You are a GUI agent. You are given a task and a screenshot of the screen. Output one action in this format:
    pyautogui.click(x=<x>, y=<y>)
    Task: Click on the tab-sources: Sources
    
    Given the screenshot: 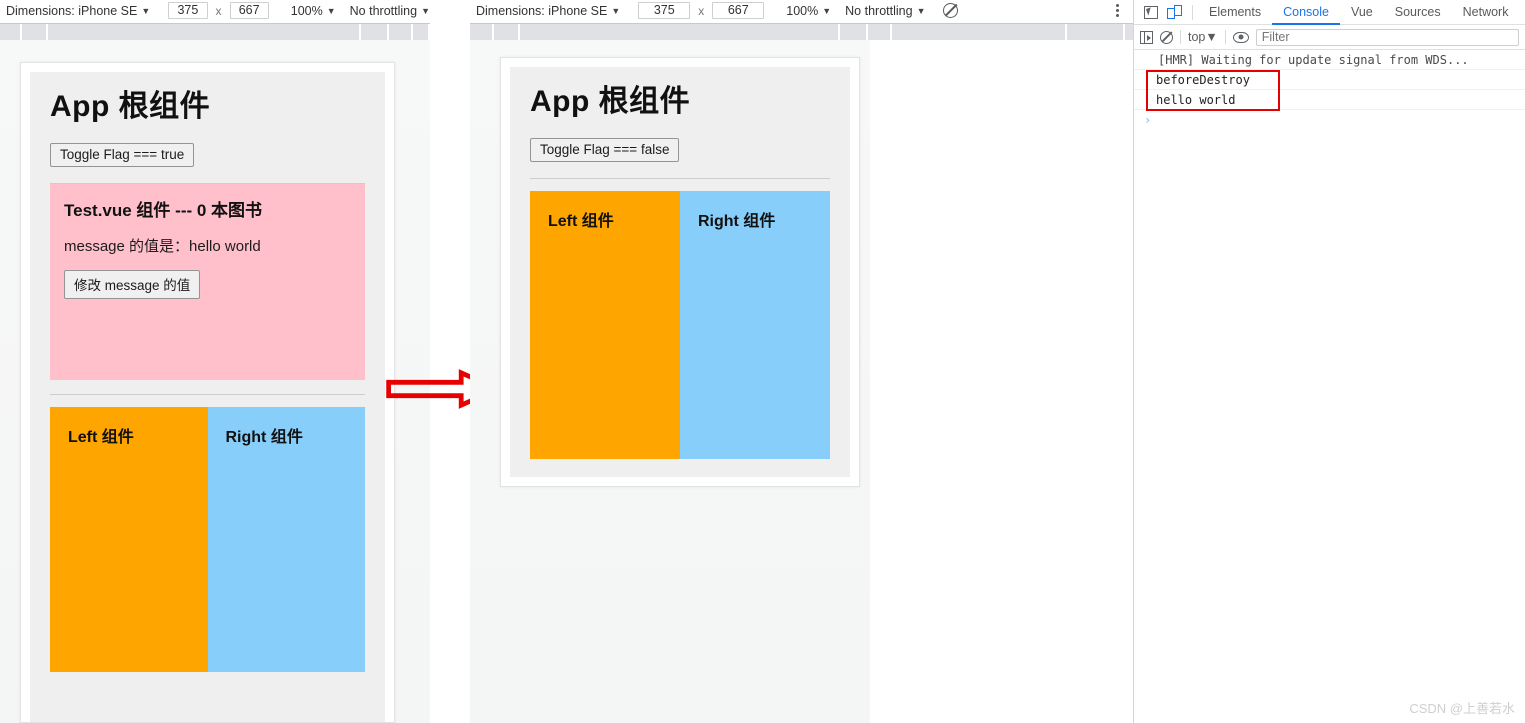 What is the action you would take?
    pyautogui.click(x=1418, y=12)
    